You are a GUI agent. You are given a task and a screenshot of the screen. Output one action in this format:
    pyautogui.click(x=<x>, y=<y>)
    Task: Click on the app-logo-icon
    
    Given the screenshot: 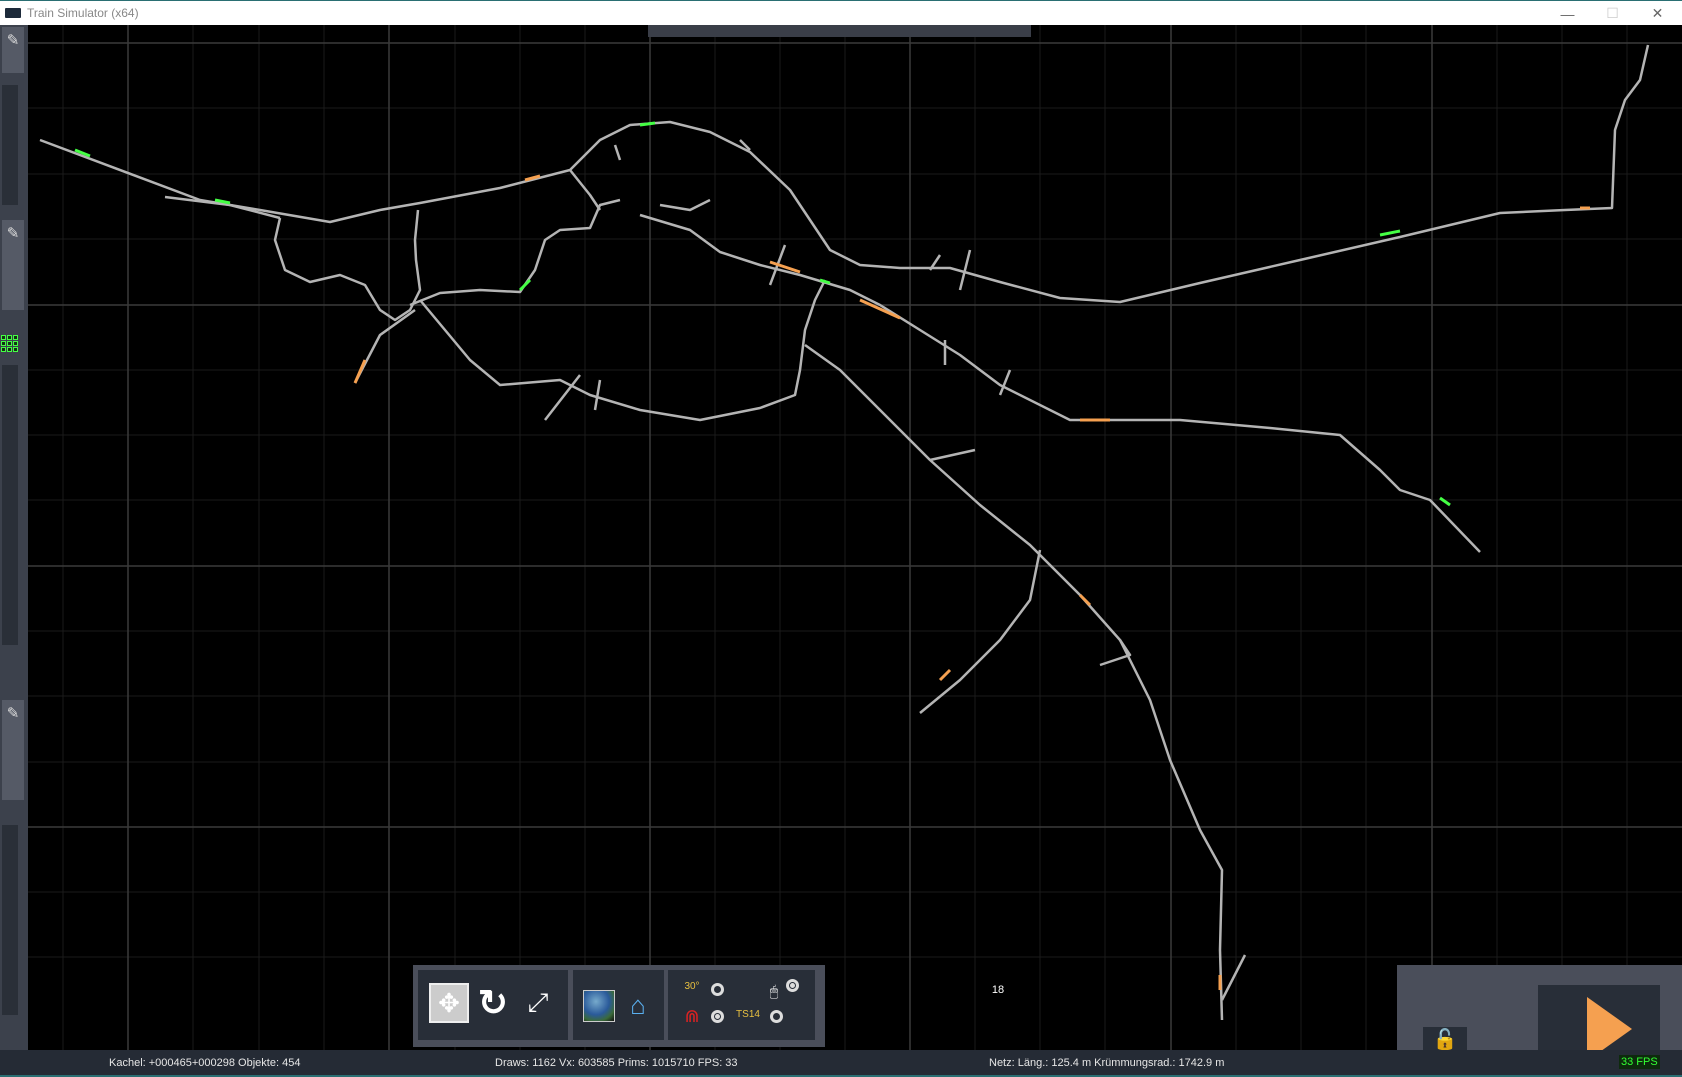 What is the action you would take?
    pyautogui.click(x=13, y=13)
    